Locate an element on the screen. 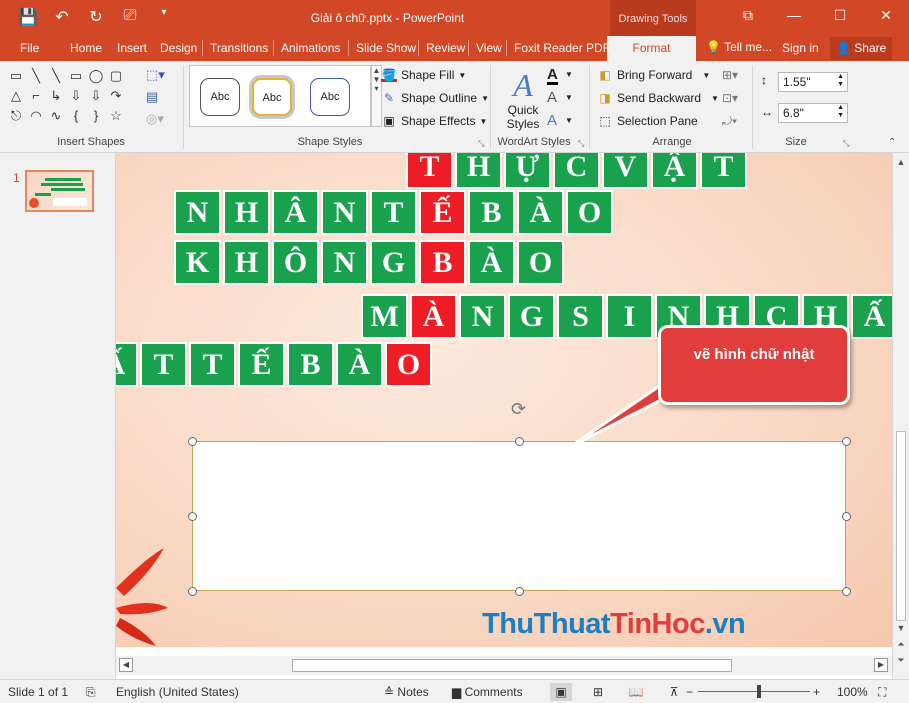 This screenshot has width=909, height=703. shape-icon: } is located at coordinates (96, 116).